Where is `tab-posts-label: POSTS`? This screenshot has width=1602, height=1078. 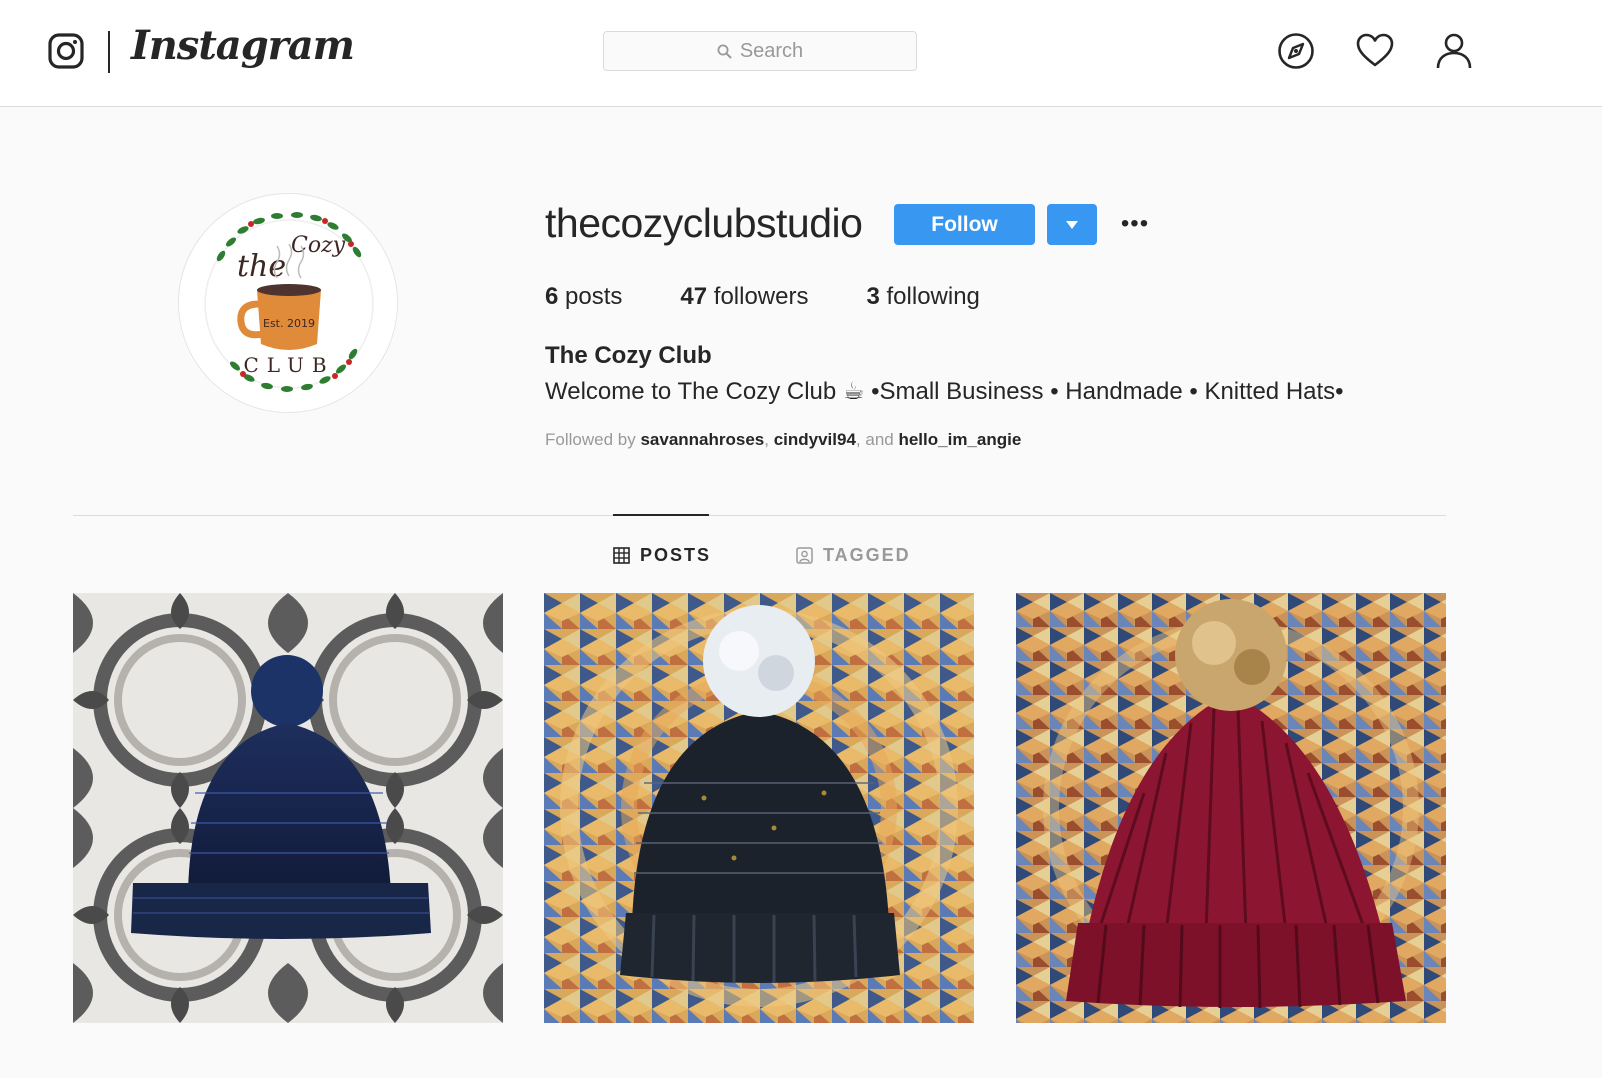
tab-posts-label: POSTS is located at coordinates (676, 554).